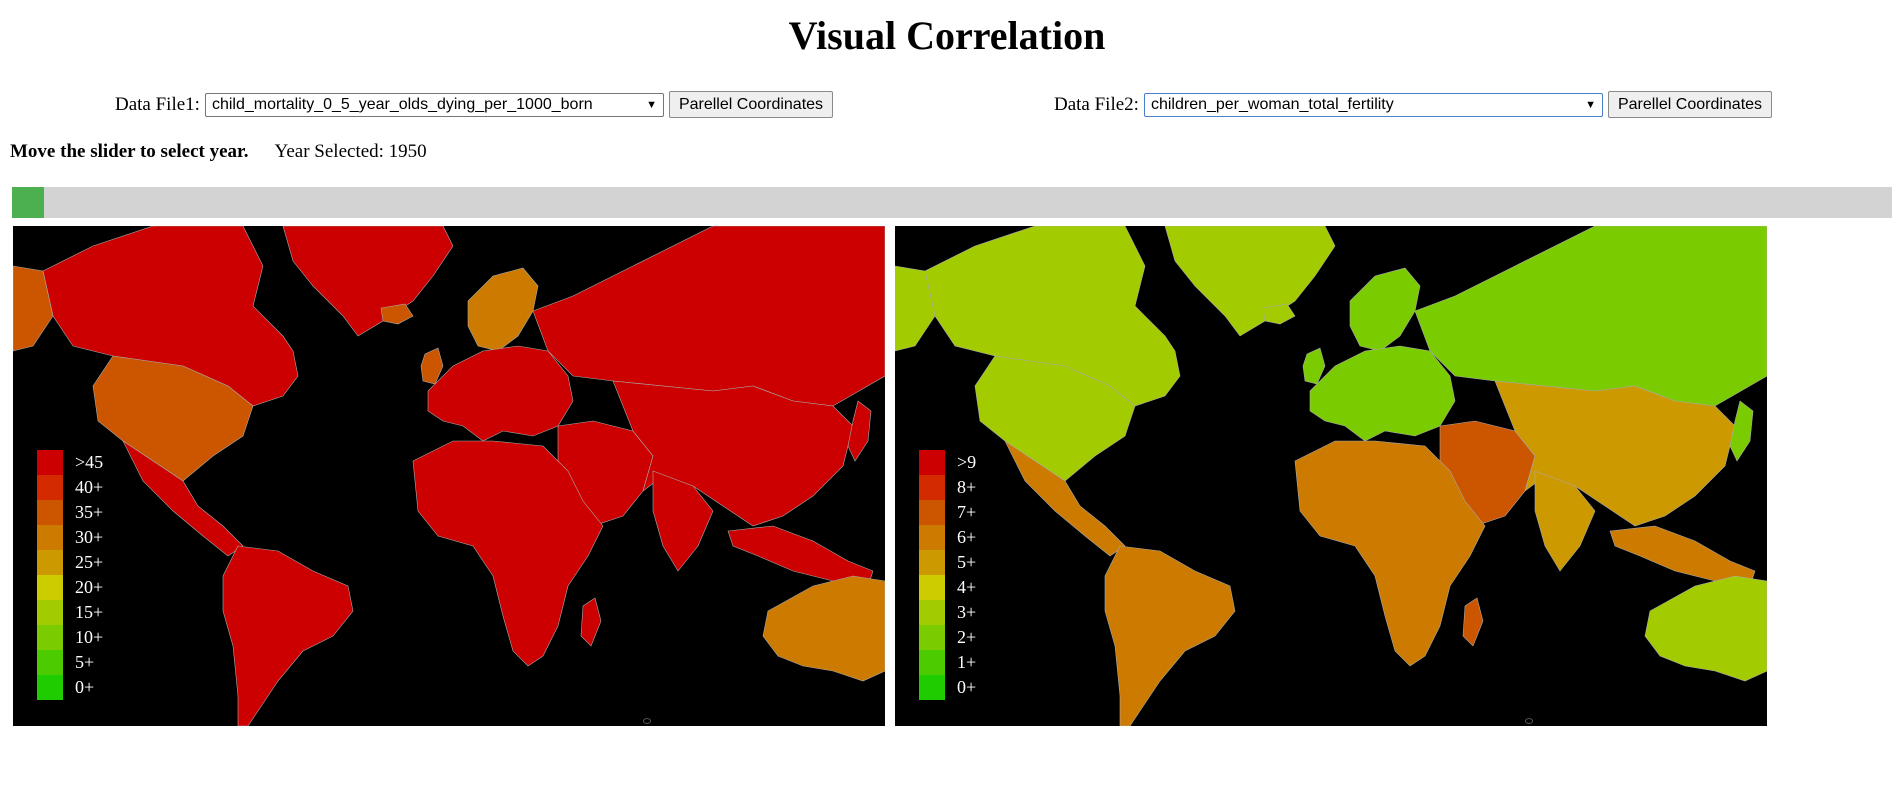  I want to click on legend-item: 35+, so click(70, 512).